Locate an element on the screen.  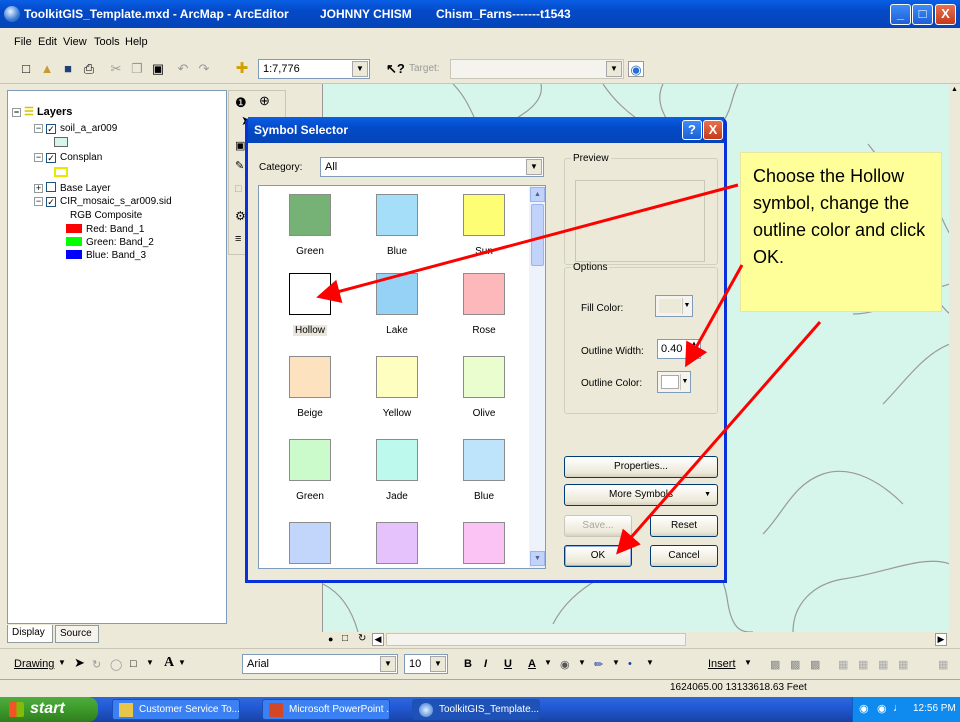
menu-edit: Edit is located at coordinates (47, 42).